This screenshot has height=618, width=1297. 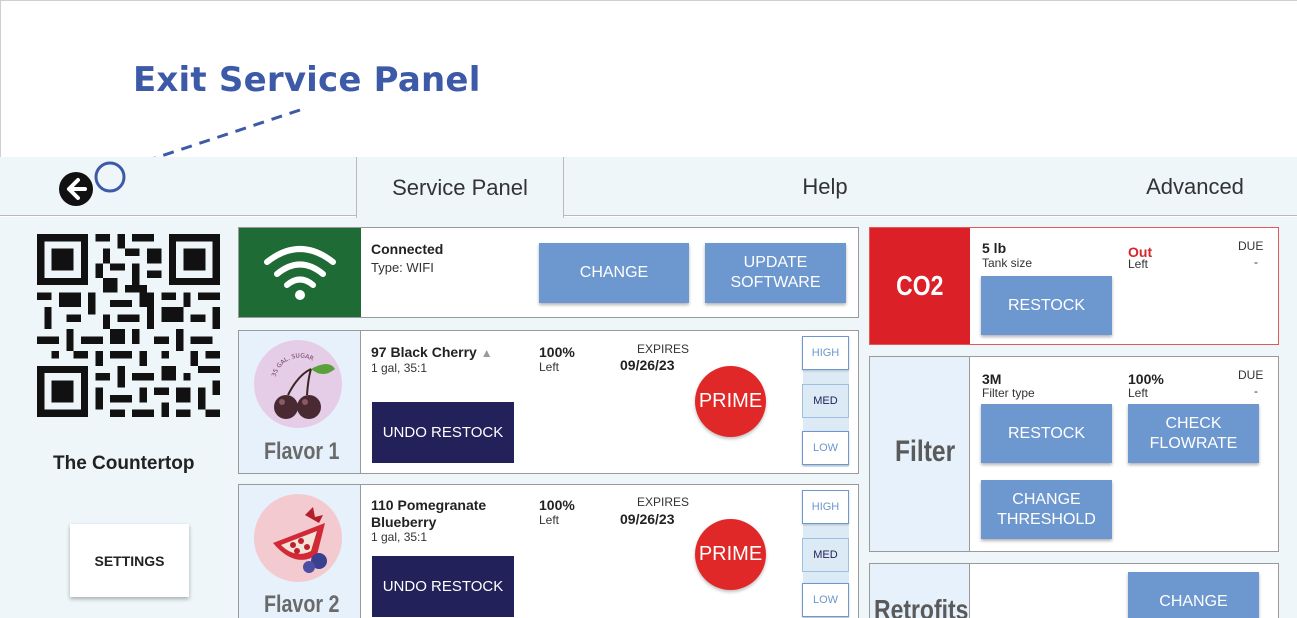 I want to click on filter-due-label: DUE, so click(x=1251, y=375).